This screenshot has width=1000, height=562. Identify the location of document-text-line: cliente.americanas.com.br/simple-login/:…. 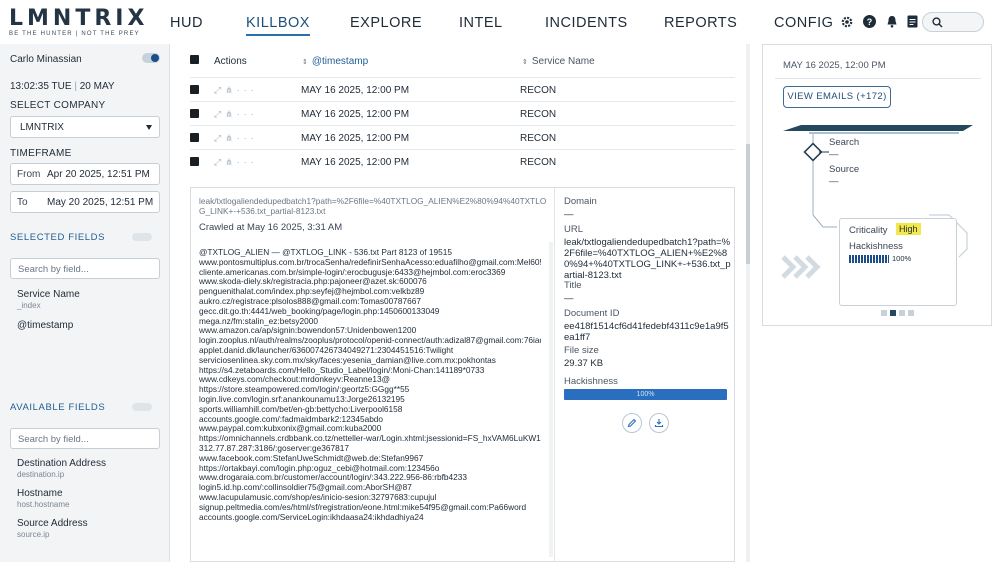
(352, 272).